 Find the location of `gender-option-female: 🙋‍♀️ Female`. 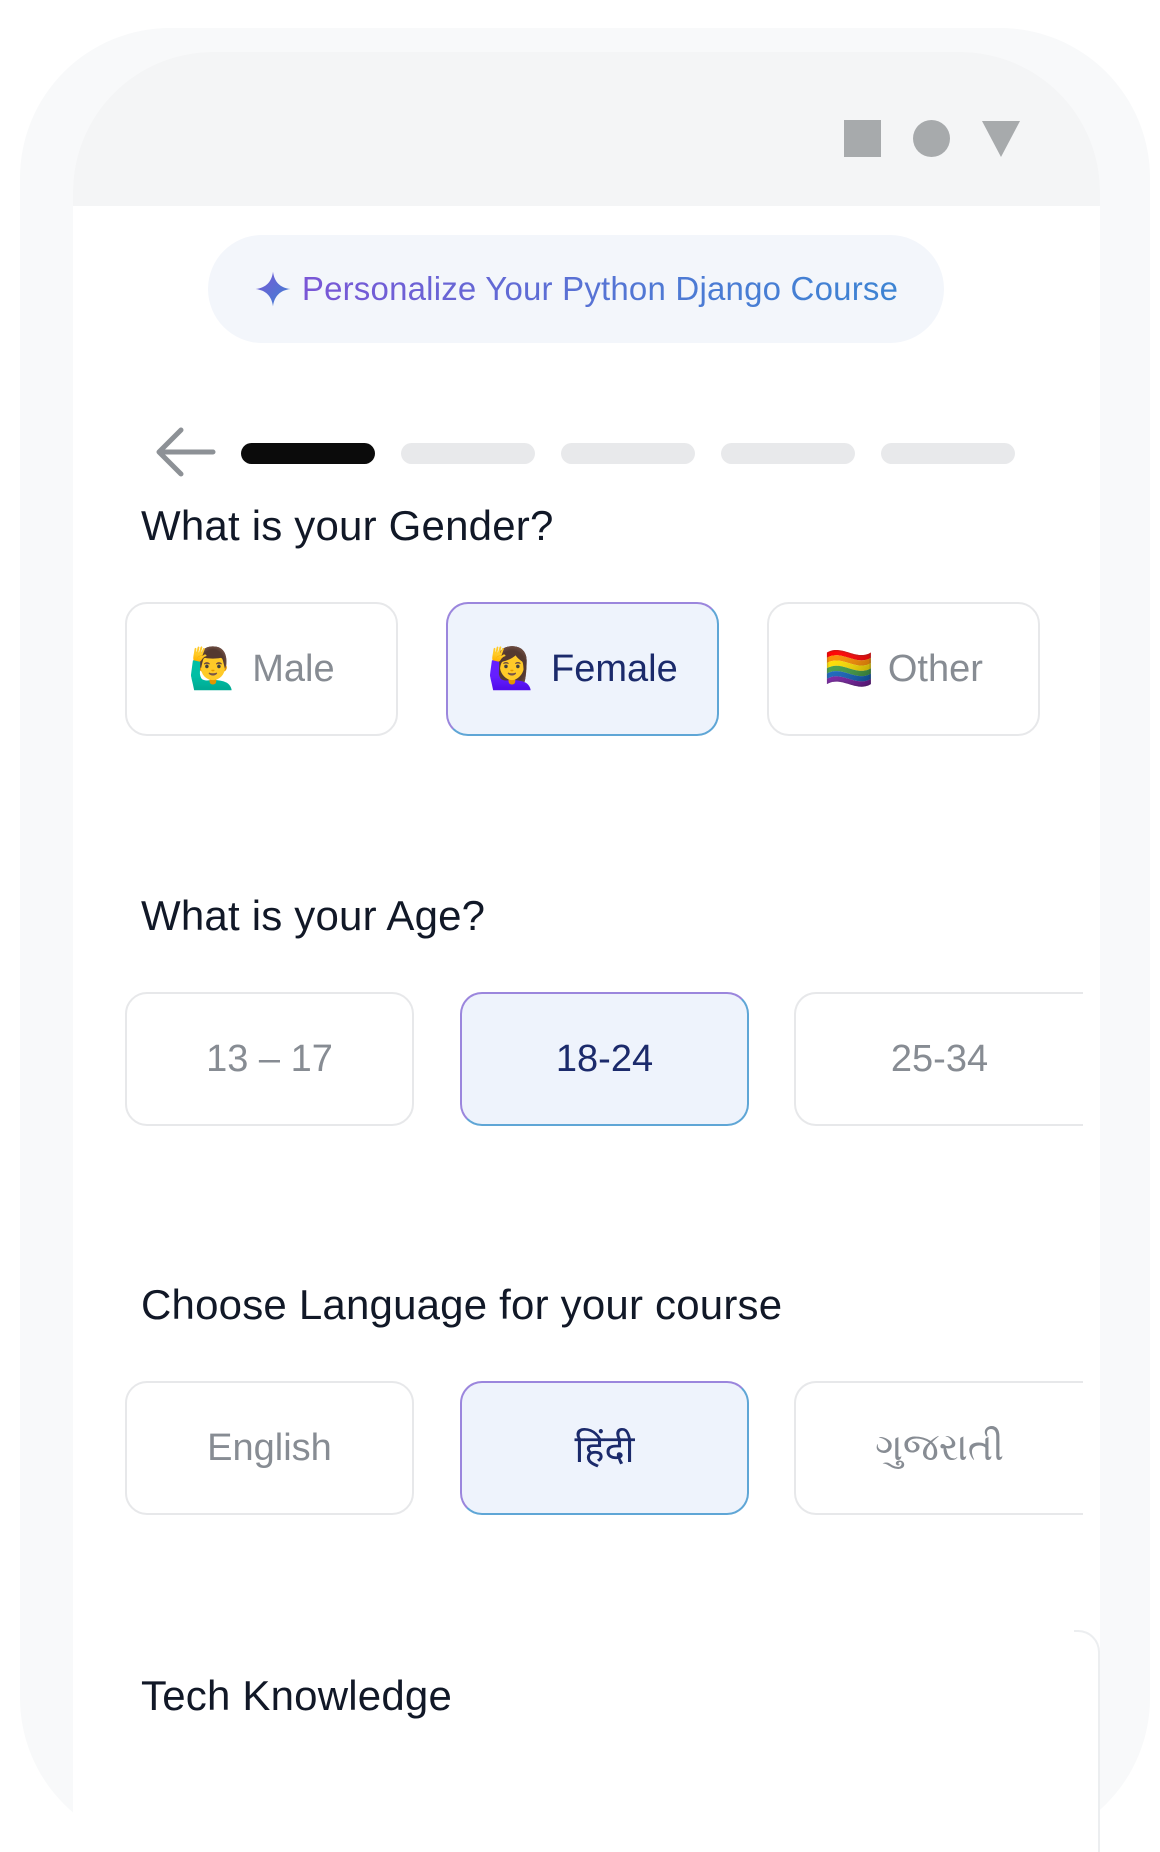

gender-option-female: 🙋‍♀️ Female is located at coordinates (582, 669).